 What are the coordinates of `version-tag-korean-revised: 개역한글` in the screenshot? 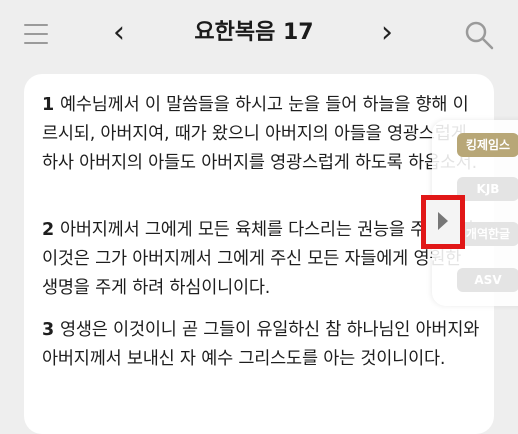 It's located at (487, 234).